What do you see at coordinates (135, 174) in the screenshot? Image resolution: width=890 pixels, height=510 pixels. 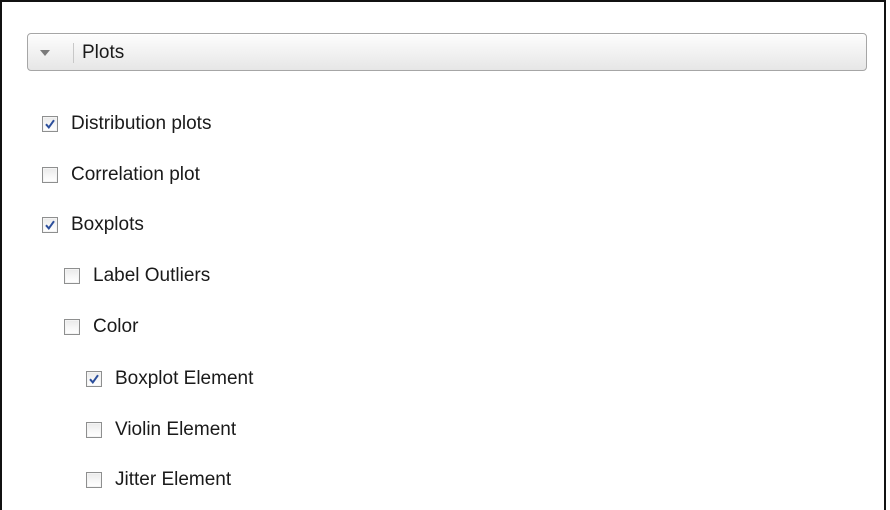 I see `correlation-plot-label: Correlation plot` at bounding box center [135, 174].